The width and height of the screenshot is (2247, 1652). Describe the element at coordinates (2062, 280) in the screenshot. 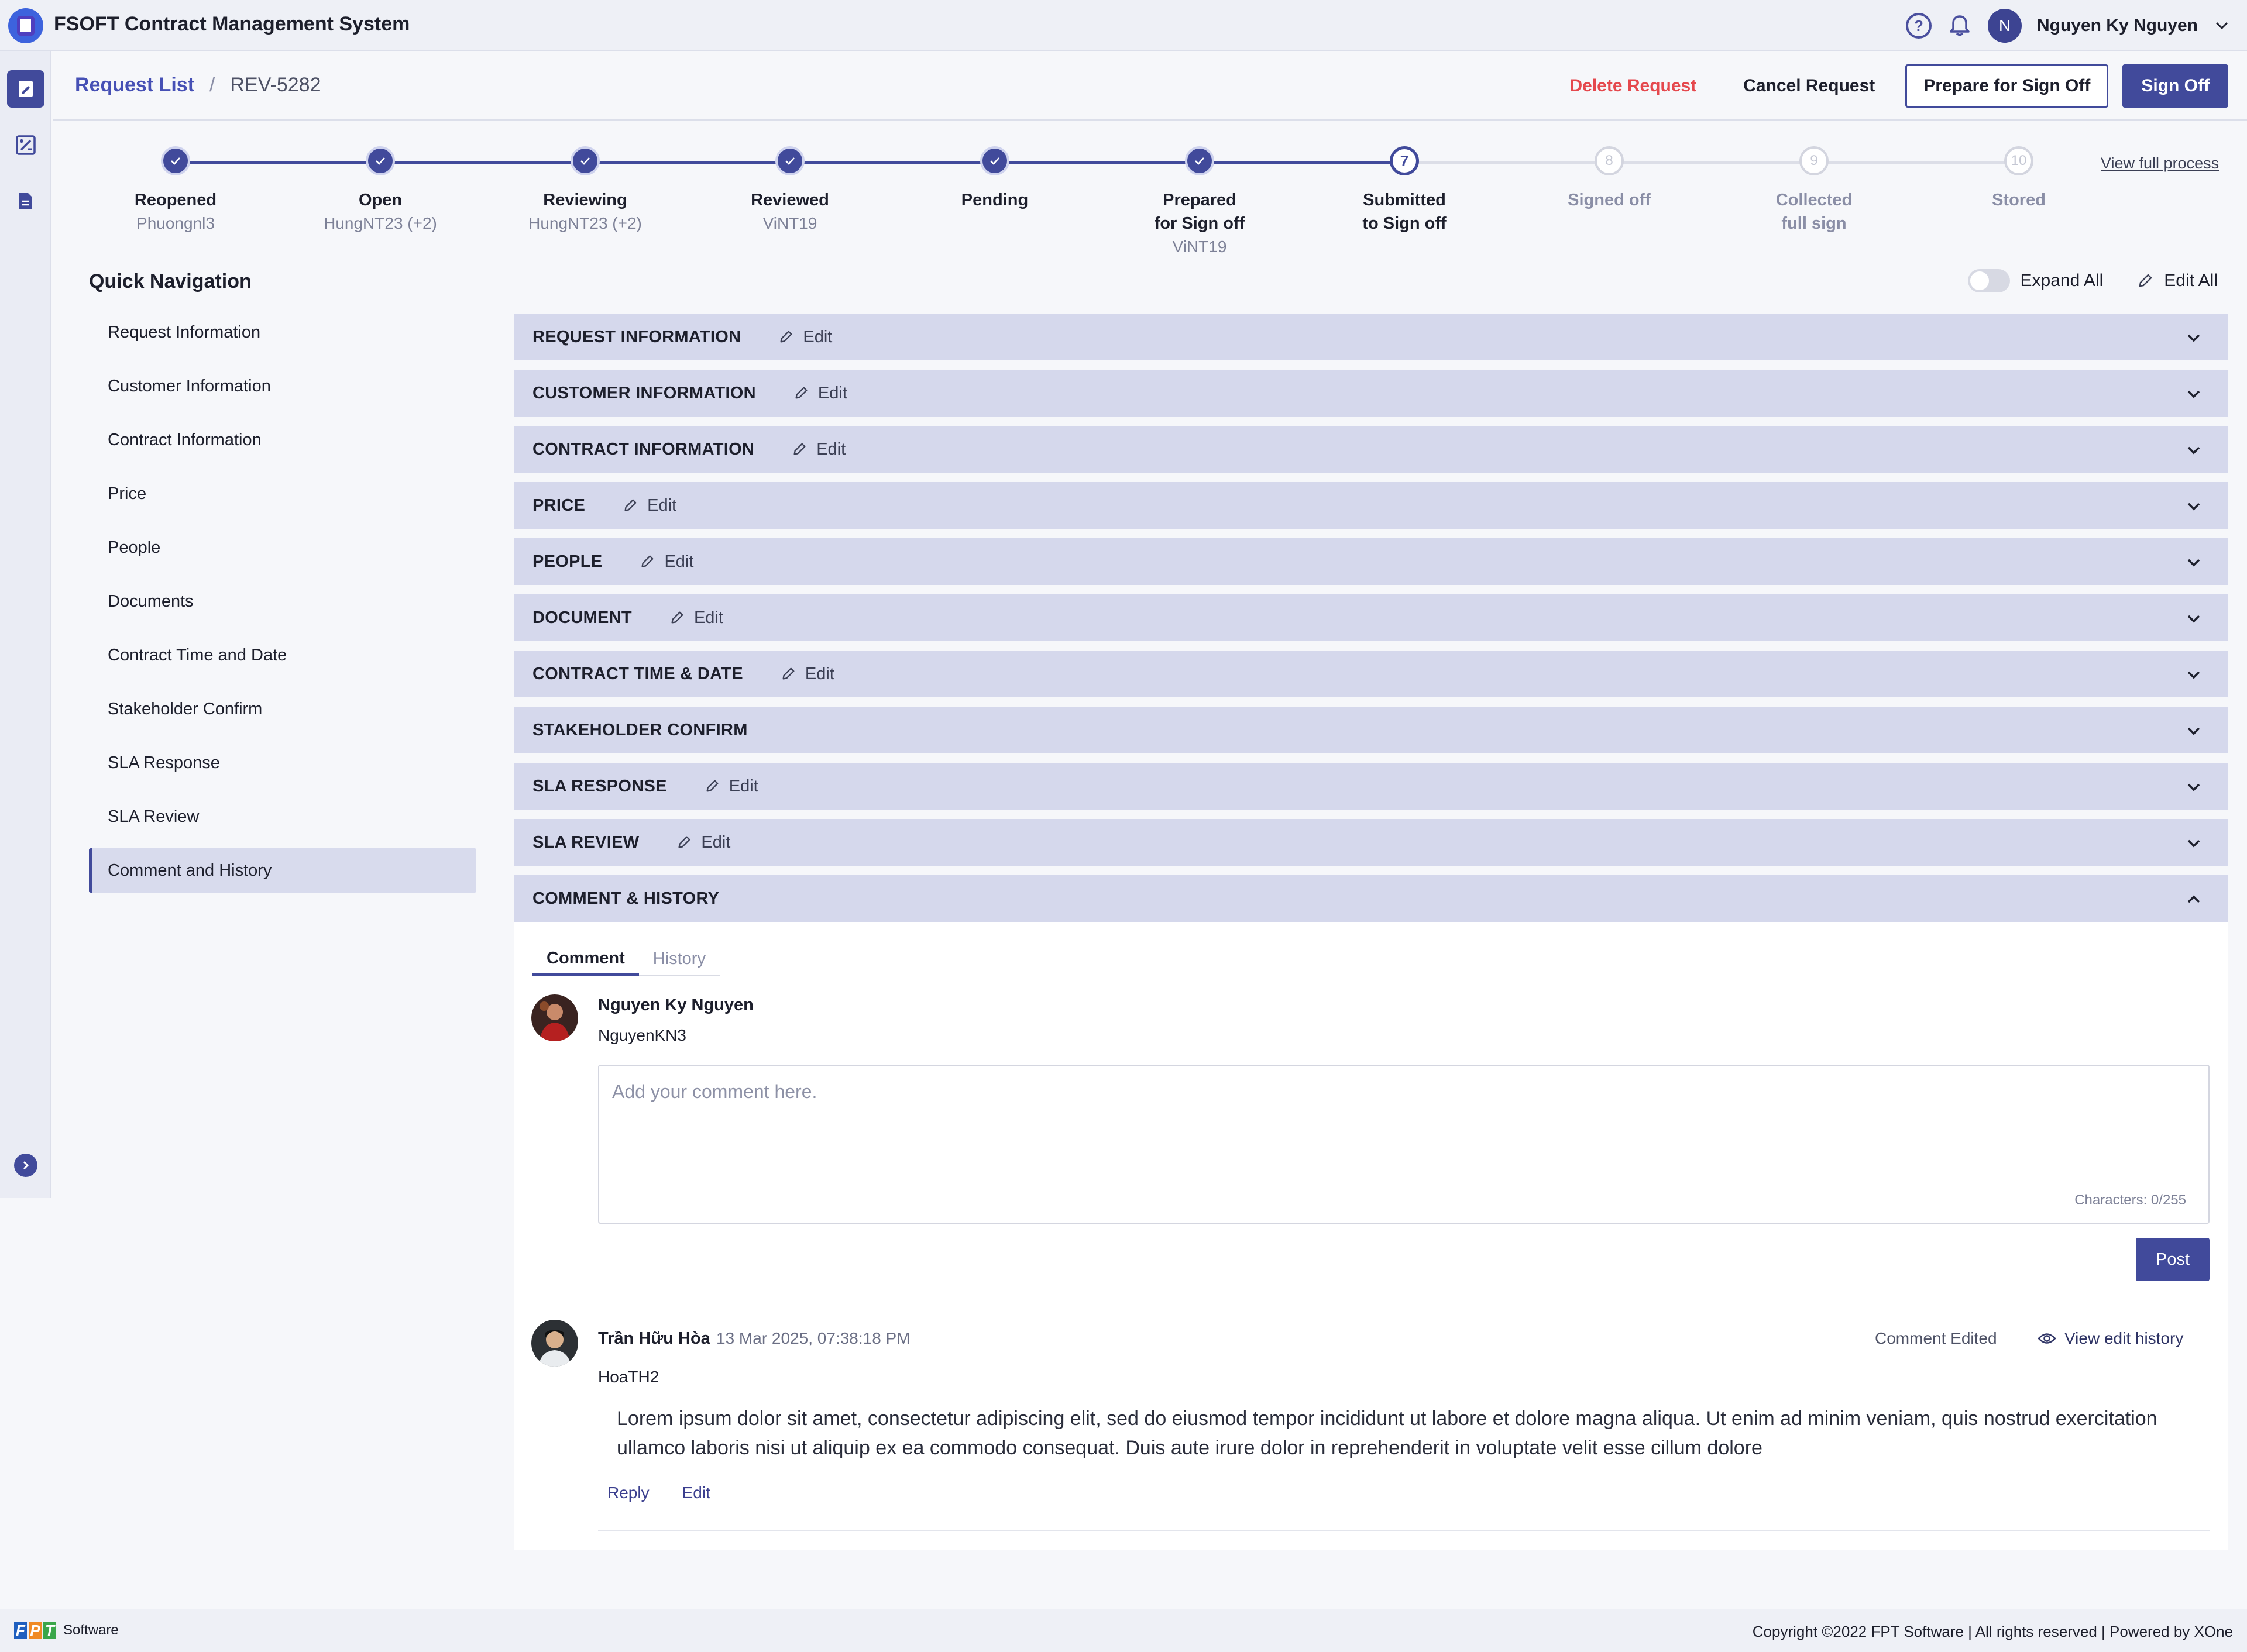

I see `expand-all-label: Expand All` at that location.